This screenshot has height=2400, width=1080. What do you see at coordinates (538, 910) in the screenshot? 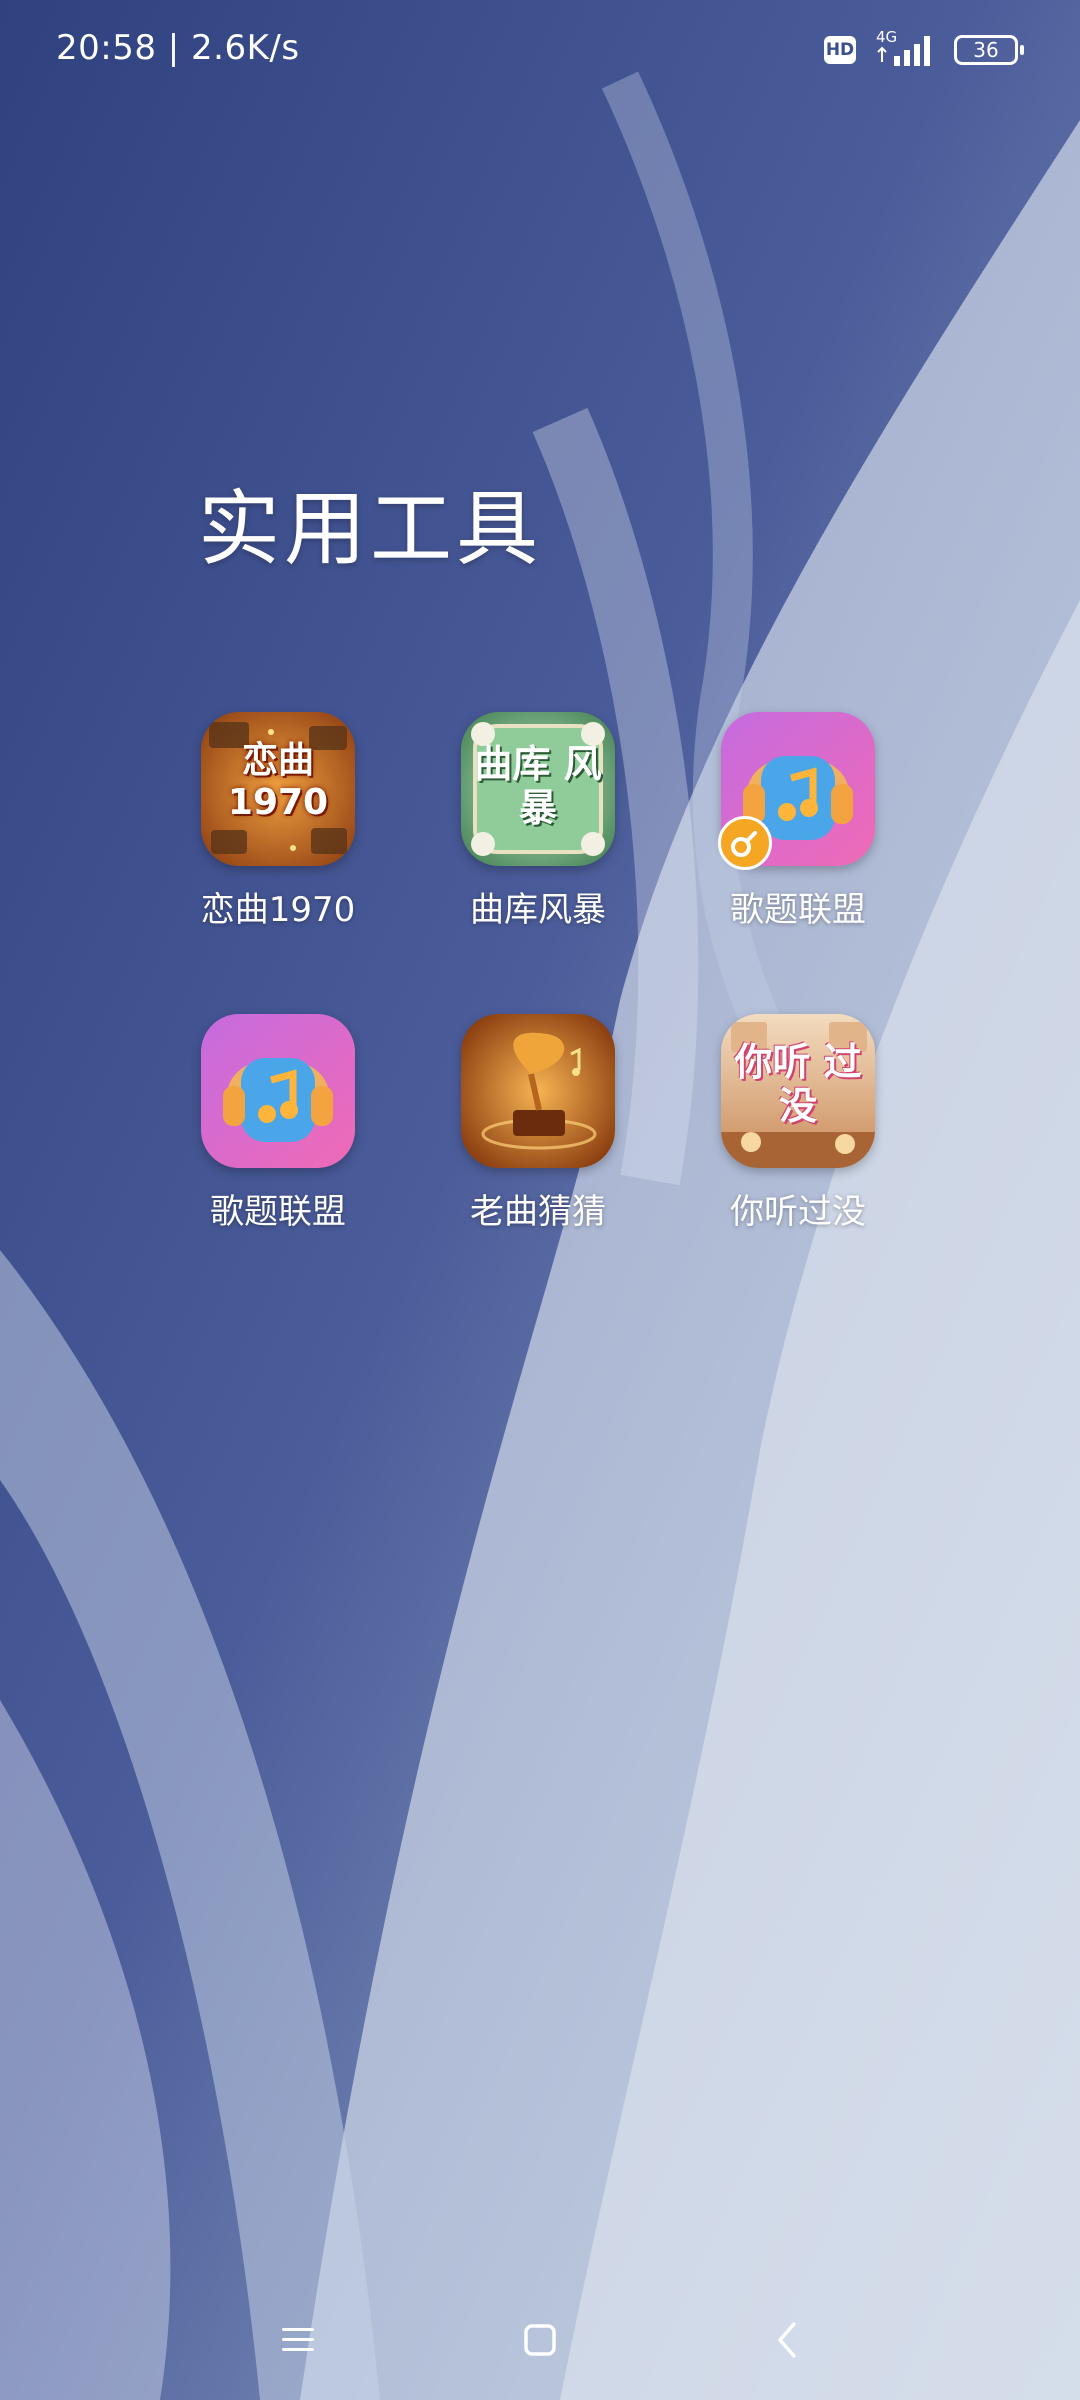
I see `app-label: 曲库风暴` at bounding box center [538, 910].